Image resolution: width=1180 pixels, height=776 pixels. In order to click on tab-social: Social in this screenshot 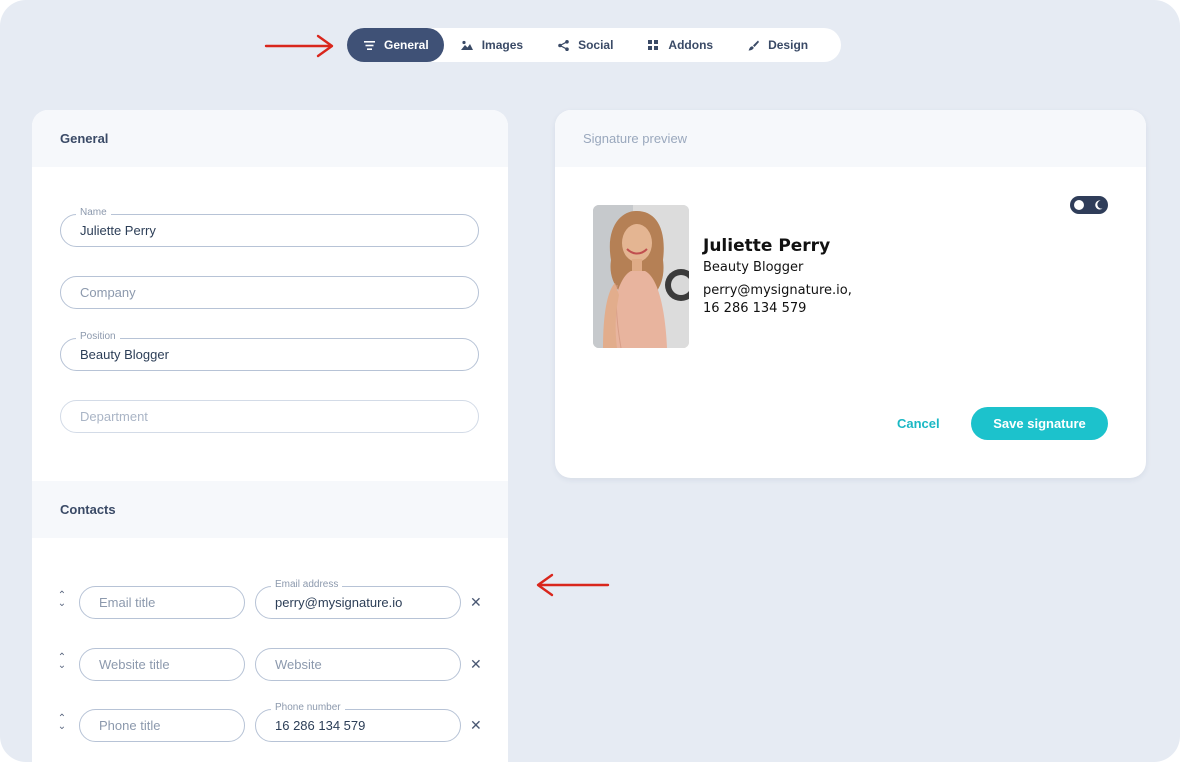, I will do `click(585, 45)`.